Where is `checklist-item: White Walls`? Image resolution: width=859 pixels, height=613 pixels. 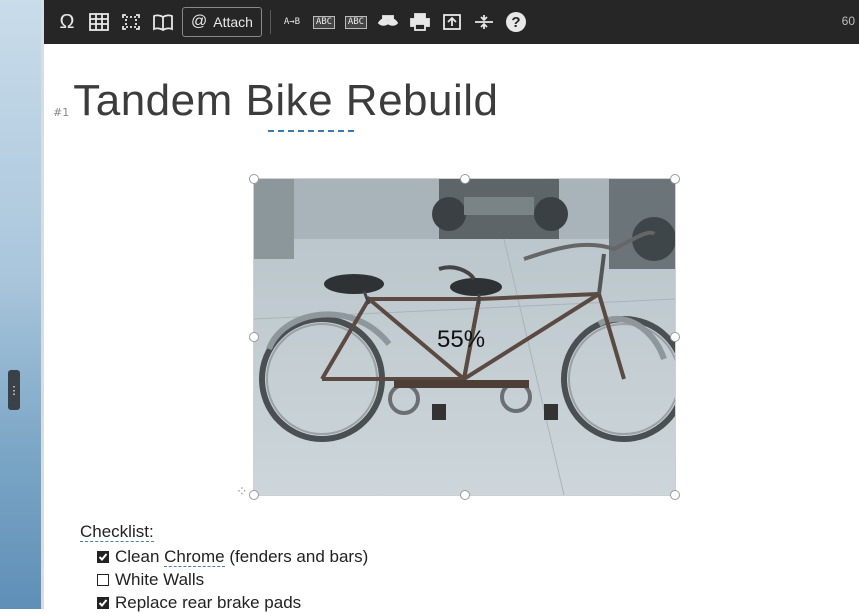
checklist-item: White Walls is located at coordinates (150, 580).